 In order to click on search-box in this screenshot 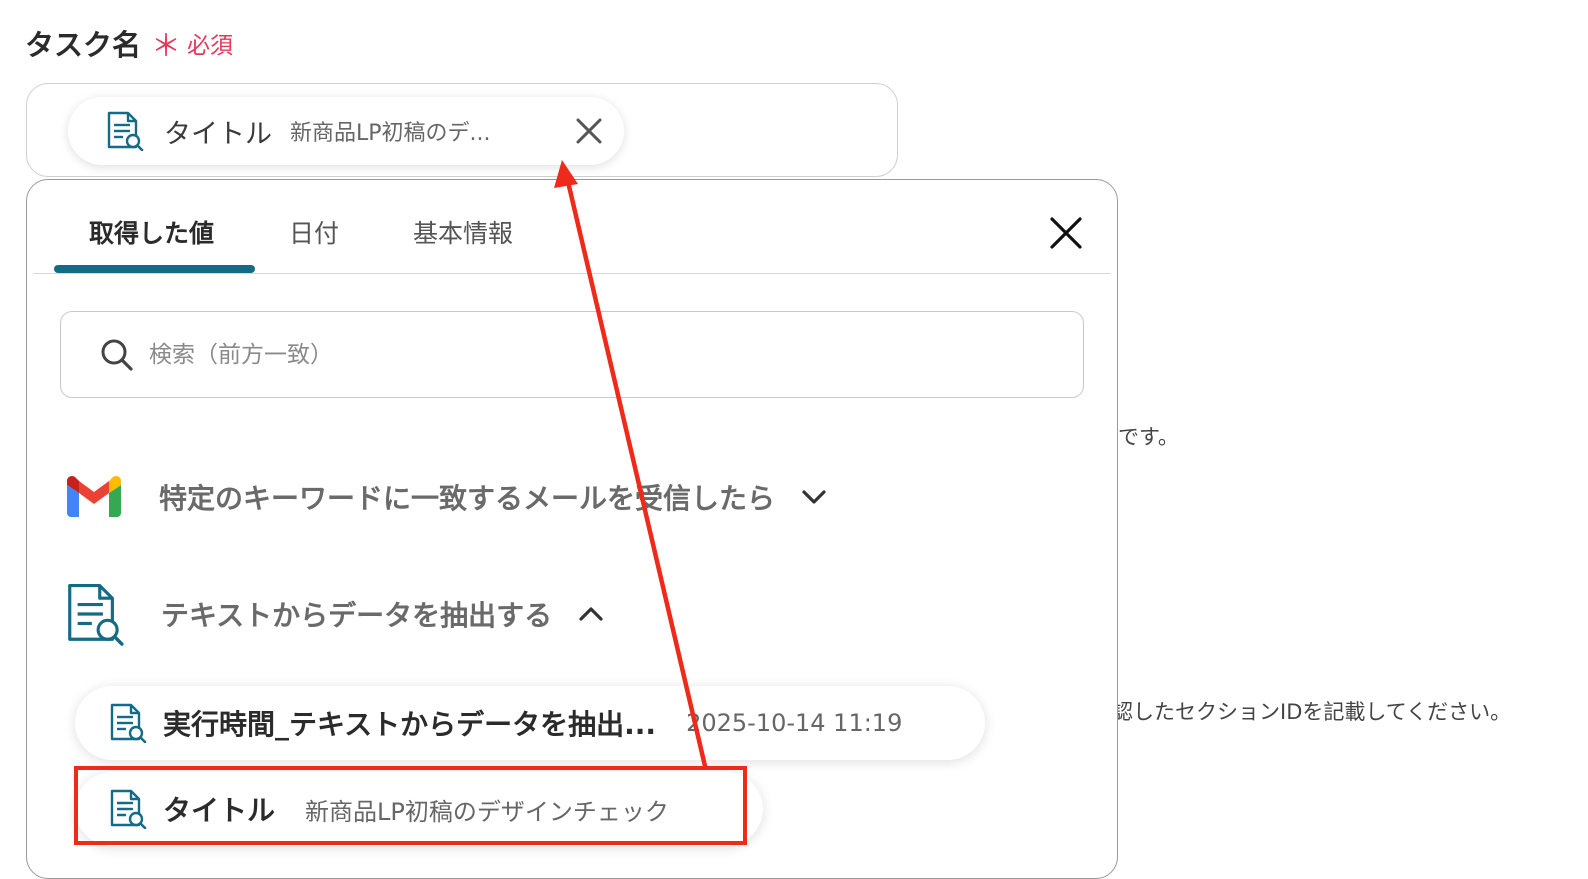, I will do `click(572, 354)`.